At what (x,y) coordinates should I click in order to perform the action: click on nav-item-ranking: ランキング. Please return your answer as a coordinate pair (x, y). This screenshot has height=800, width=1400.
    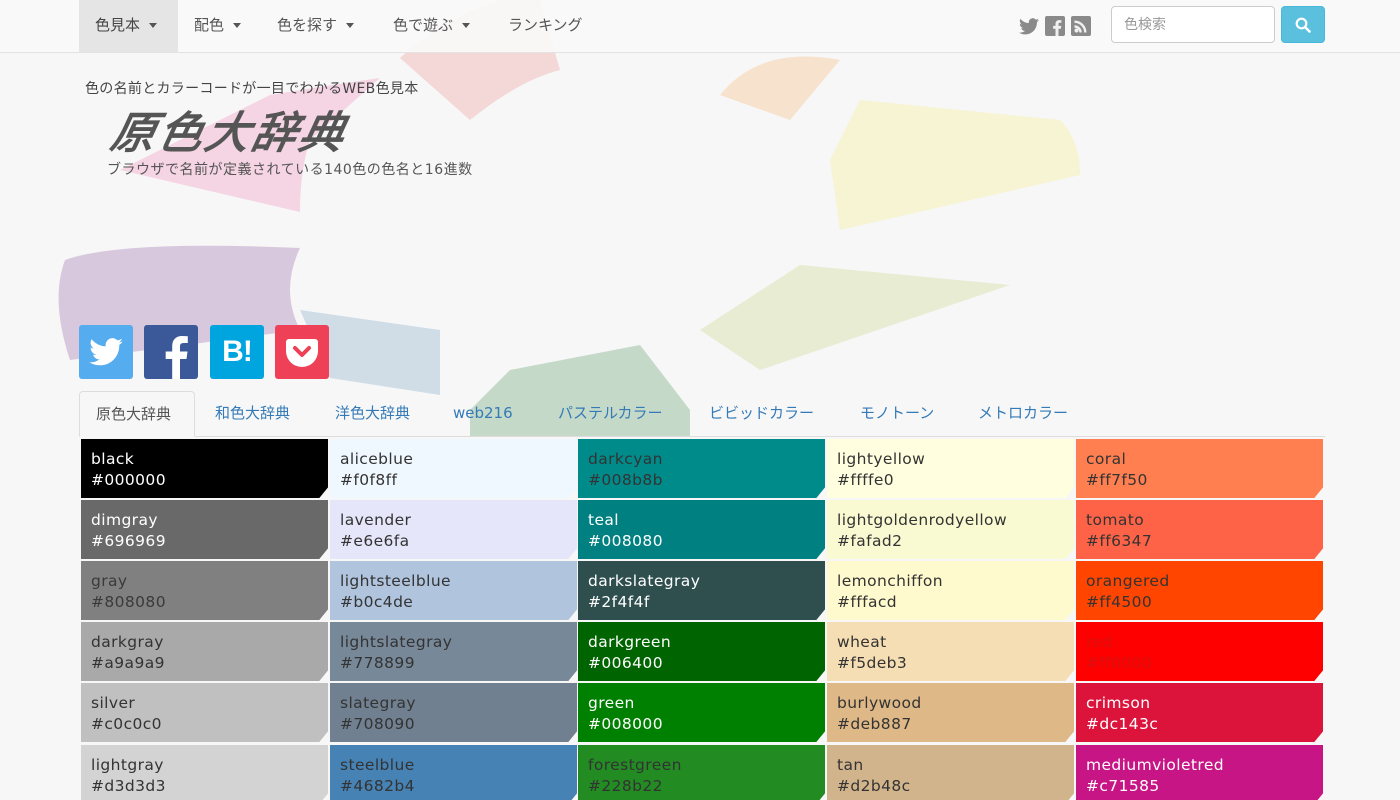
    Looking at the image, I should click on (545, 26).